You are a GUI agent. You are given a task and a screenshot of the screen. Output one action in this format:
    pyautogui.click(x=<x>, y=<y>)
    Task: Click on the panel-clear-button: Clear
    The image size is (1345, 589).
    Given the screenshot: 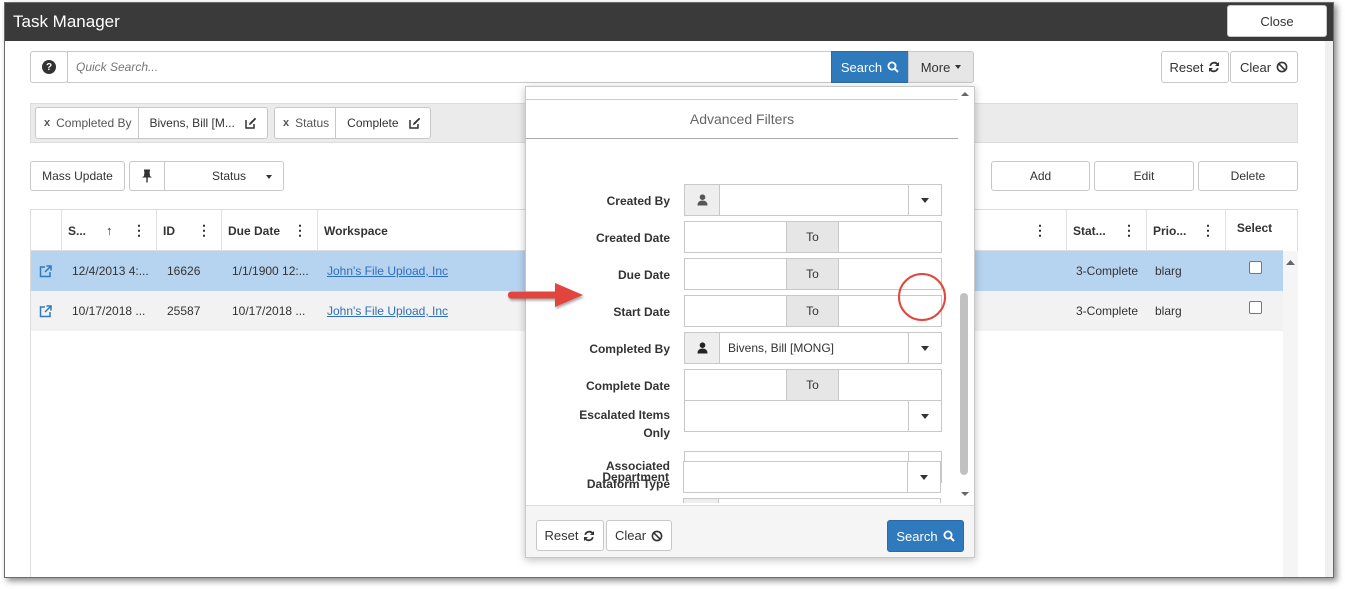 What is the action you would take?
    pyautogui.click(x=639, y=535)
    